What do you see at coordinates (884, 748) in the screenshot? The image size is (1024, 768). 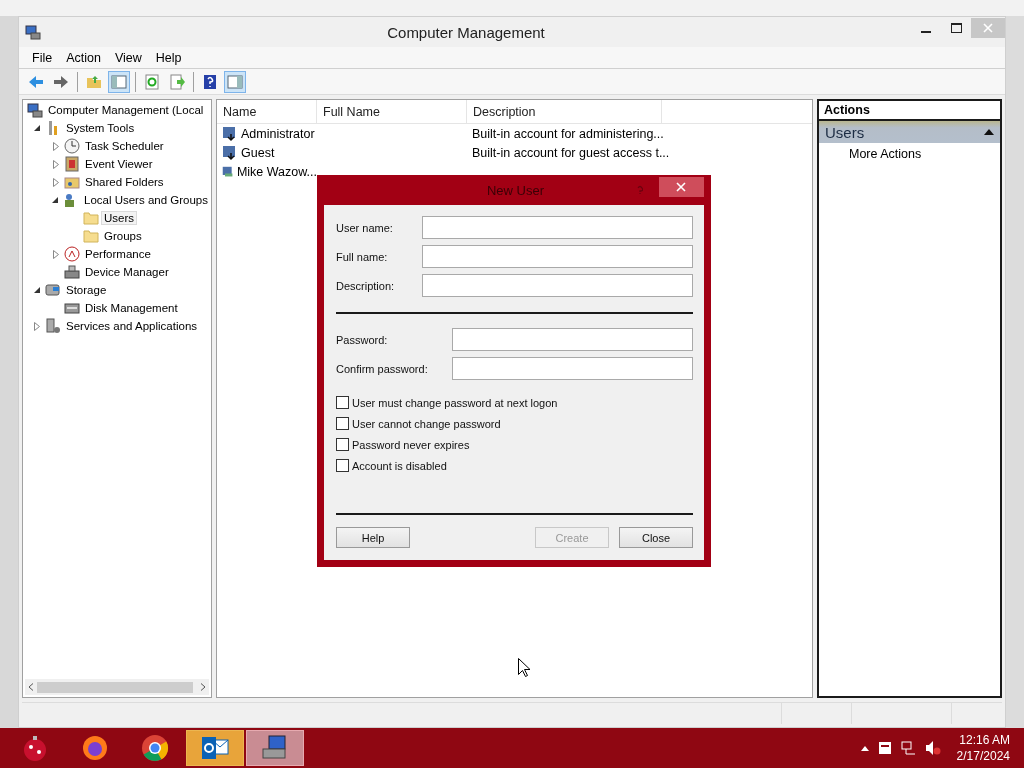 I see `flag-icon` at bounding box center [884, 748].